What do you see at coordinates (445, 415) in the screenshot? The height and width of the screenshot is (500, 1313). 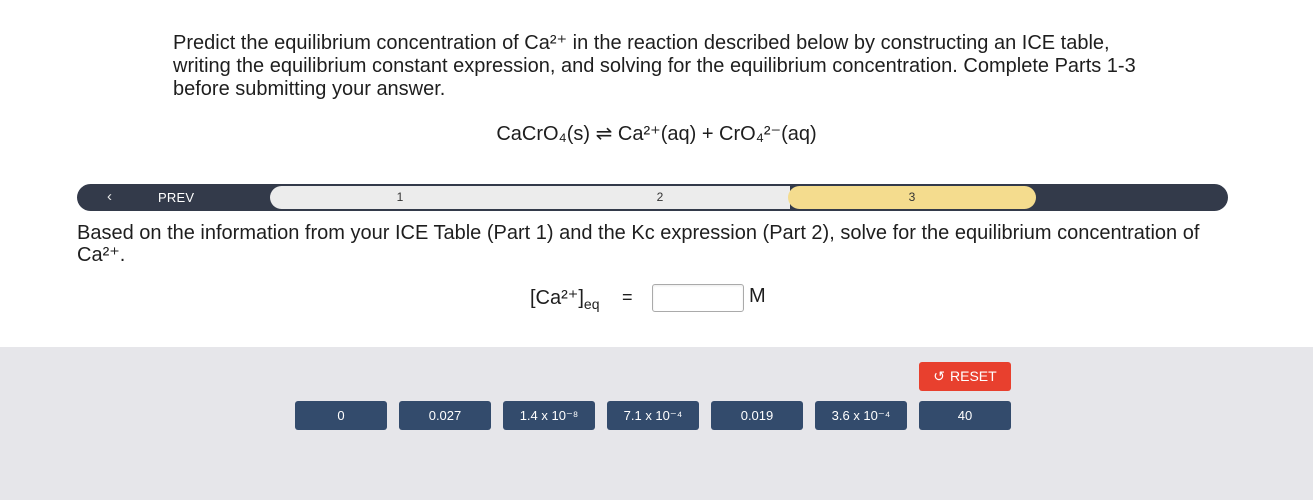 I see `answer-tile: 0.027` at bounding box center [445, 415].